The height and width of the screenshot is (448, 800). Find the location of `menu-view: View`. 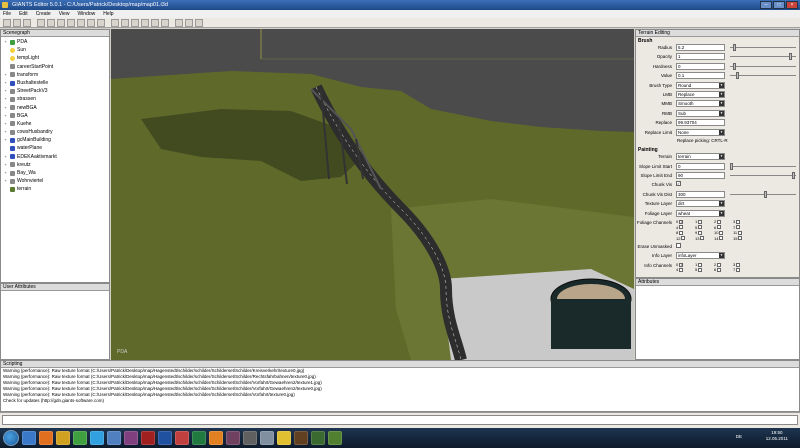

menu-view: View is located at coordinates (64, 14).